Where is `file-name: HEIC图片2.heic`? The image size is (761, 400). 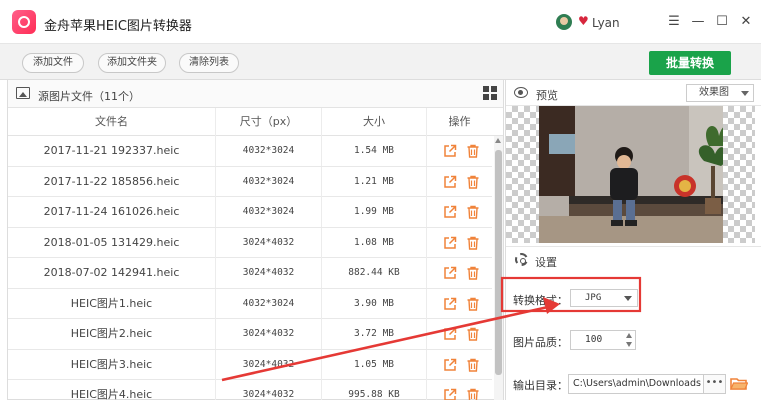 file-name: HEIC图片2.heic is located at coordinates (112, 334).